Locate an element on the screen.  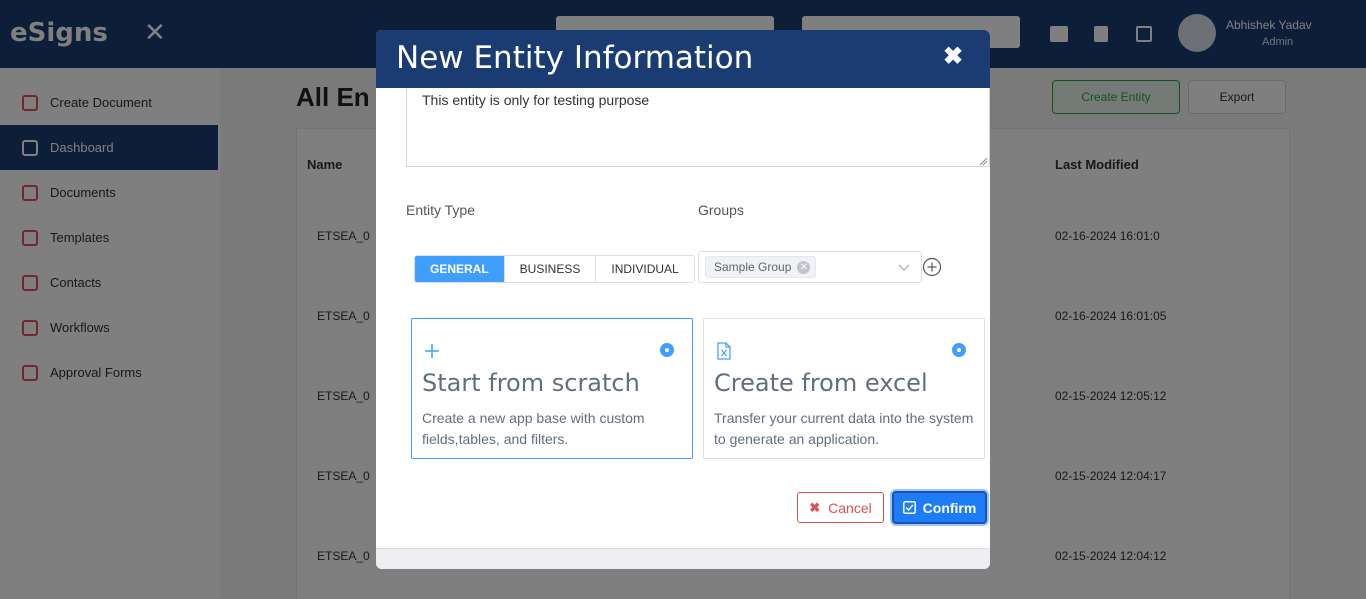
option-title: Start from scratch is located at coordinates (531, 383).